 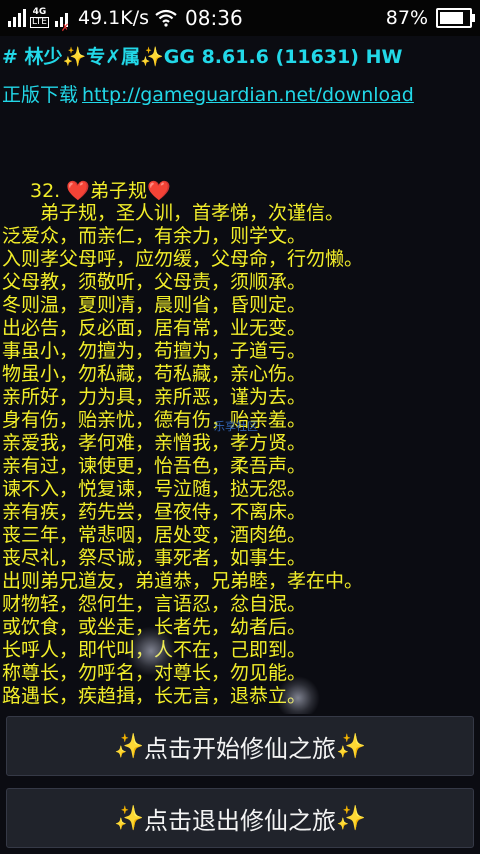 I want to click on script-title: # 林少✨专✗属✨GG 8.61.6 (11631) HW, so click(x=202, y=57).